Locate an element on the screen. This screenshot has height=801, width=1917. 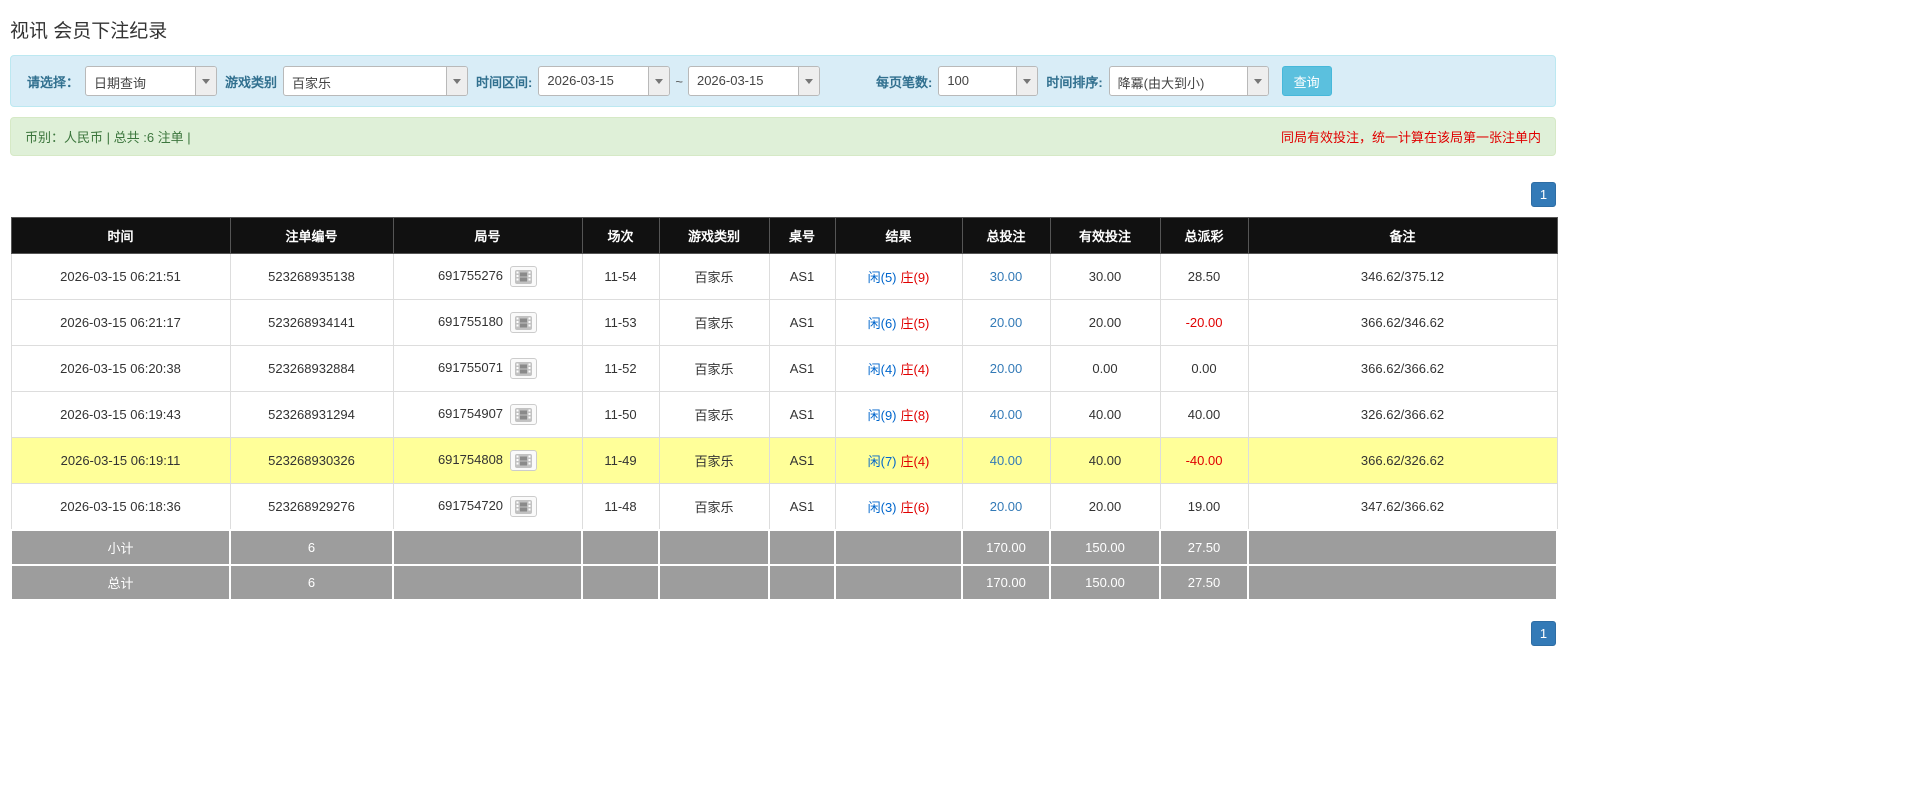
date-to-select: 2026-03-15 is located at coordinates (753, 81).